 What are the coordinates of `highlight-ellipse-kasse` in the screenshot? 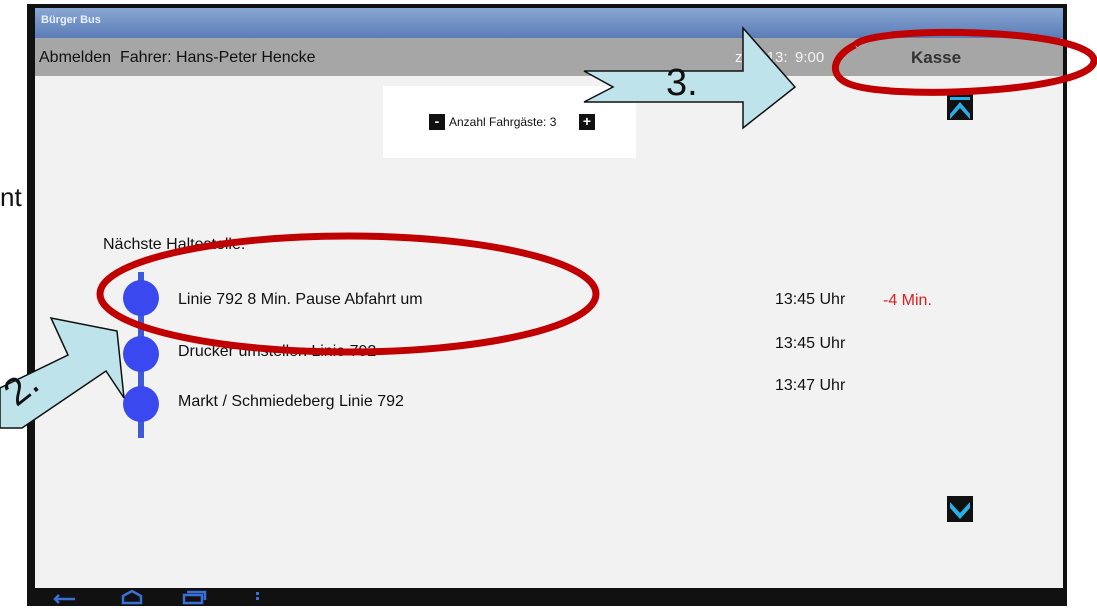 It's located at (964, 62).